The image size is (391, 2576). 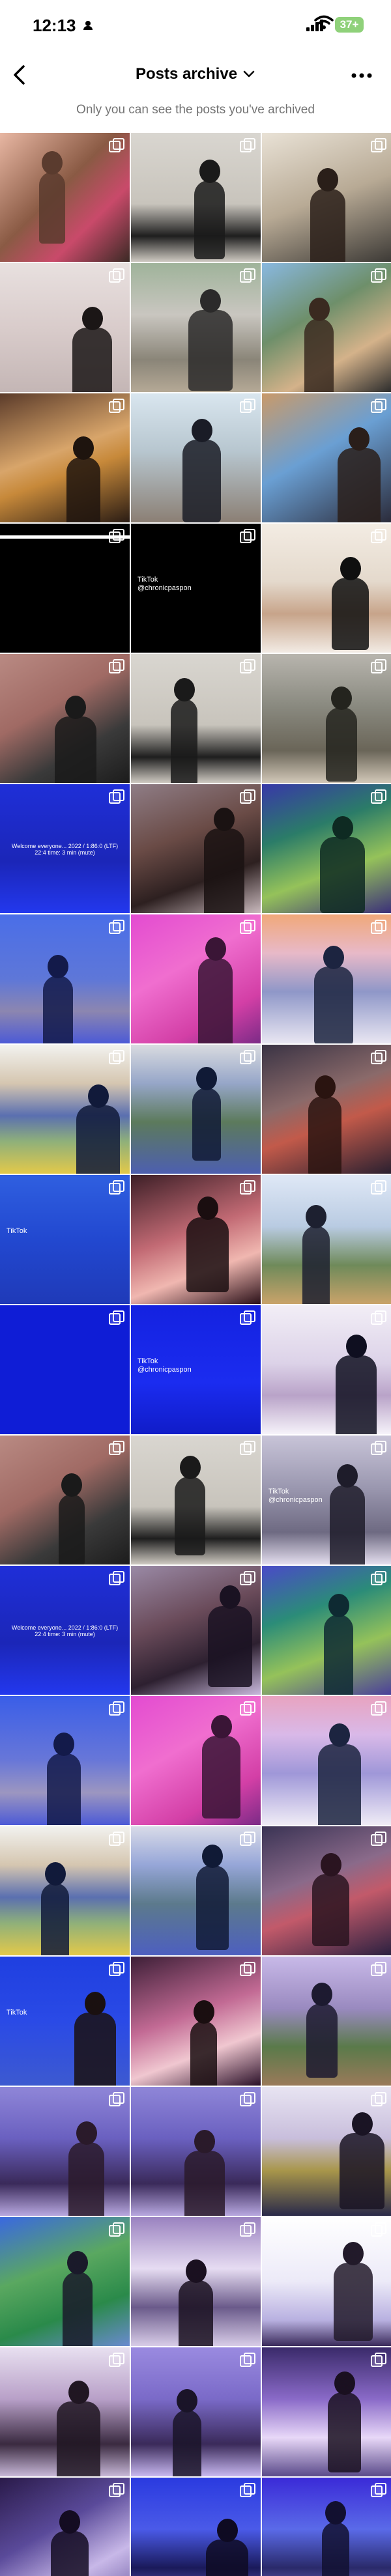 I want to click on more-horizontal-icon, so click(x=361, y=82).